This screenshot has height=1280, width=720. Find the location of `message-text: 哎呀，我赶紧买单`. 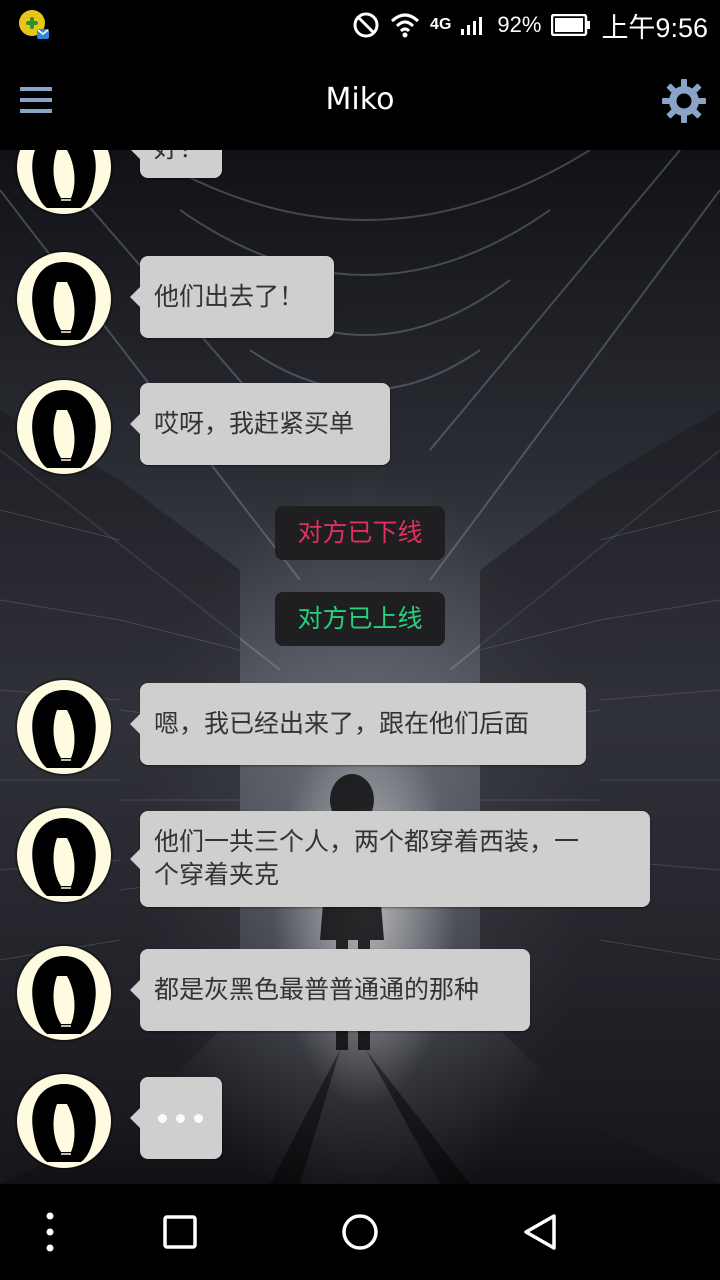

message-text: 哎呀，我赶紧买单 is located at coordinates (254, 423).